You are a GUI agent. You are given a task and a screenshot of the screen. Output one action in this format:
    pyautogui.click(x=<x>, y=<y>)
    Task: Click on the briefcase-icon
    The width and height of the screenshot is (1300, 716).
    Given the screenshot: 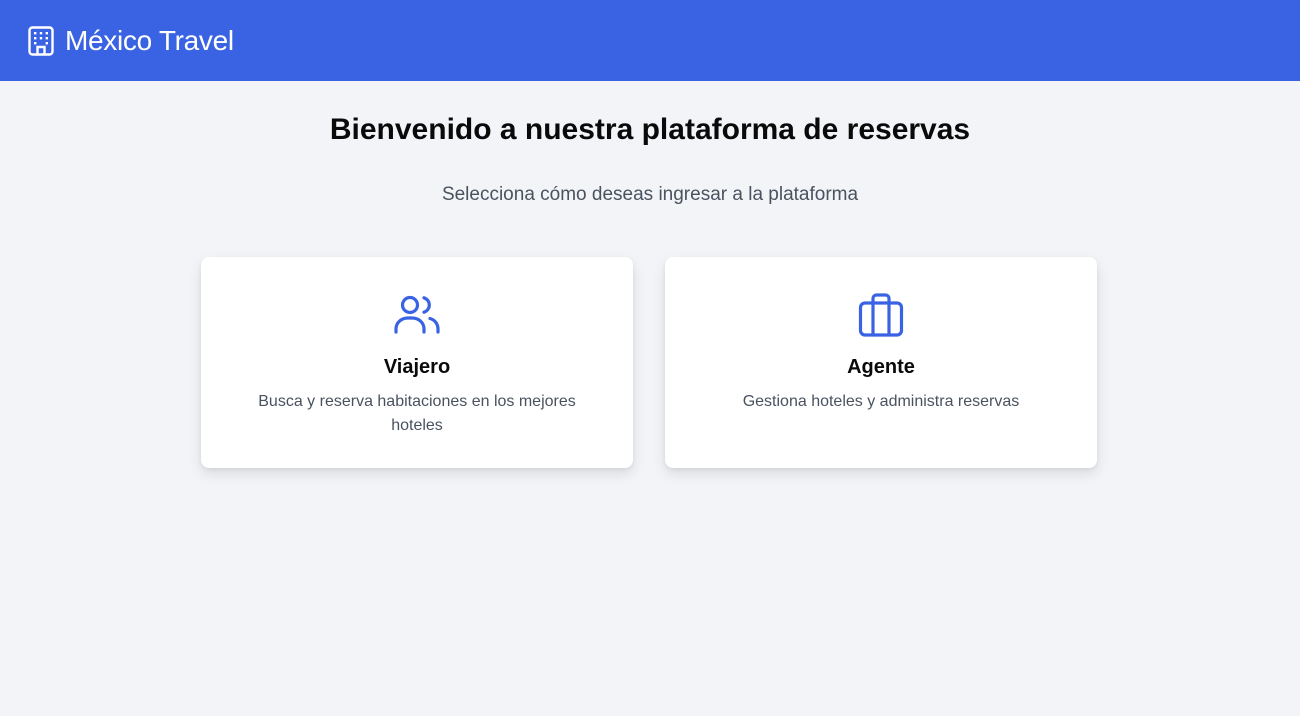 What is the action you would take?
    pyautogui.click(x=881, y=315)
    